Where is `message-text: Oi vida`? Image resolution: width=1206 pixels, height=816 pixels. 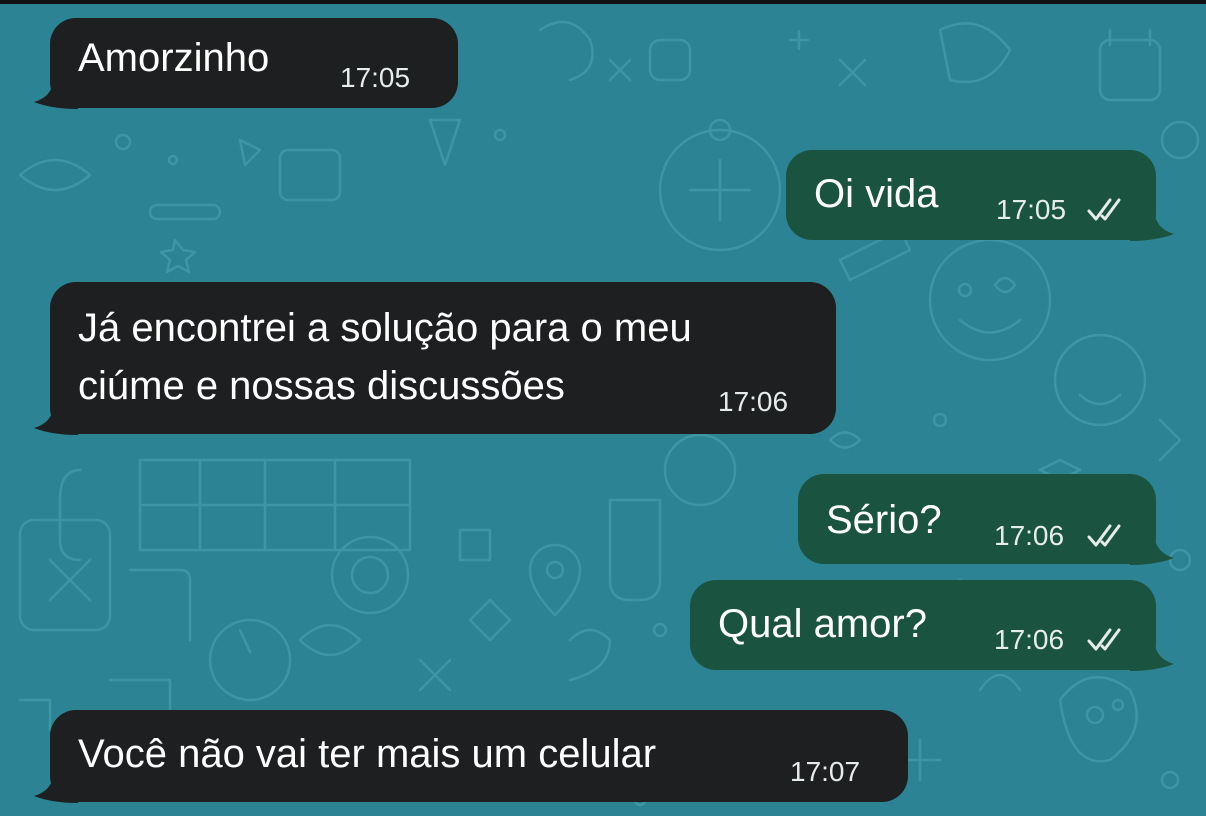
message-text: Oi vida is located at coordinates (876, 194).